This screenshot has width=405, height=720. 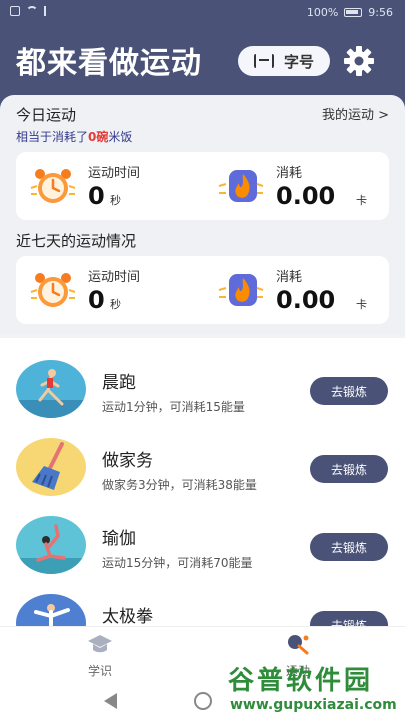 I want to click on today-duration-unit: 秒, so click(x=115, y=200).